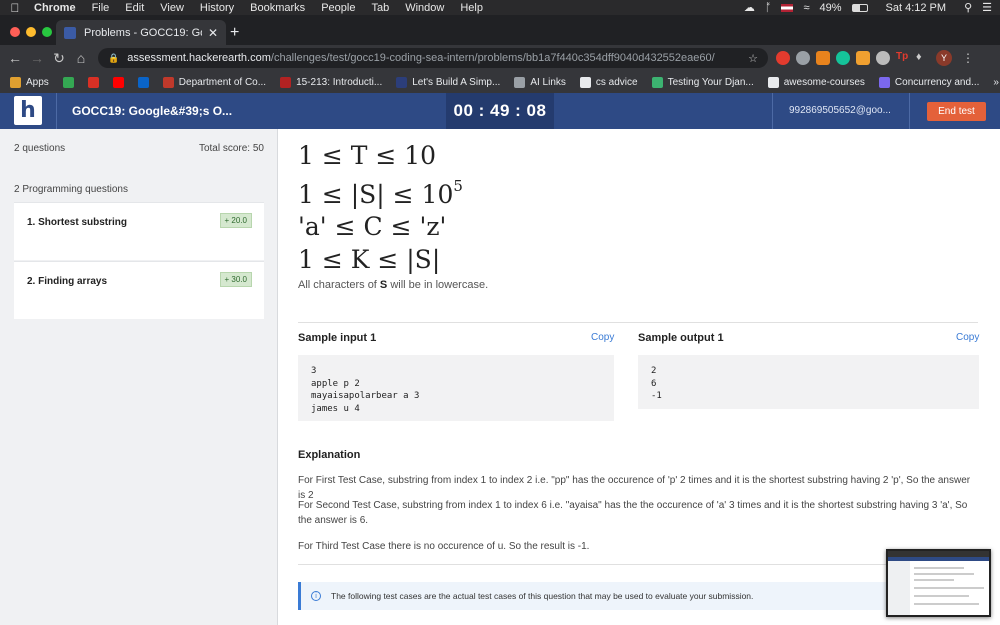 The image size is (1000, 625). What do you see at coordinates (585, 82) in the screenshot?
I see `github-icon` at bounding box center [585, 82].